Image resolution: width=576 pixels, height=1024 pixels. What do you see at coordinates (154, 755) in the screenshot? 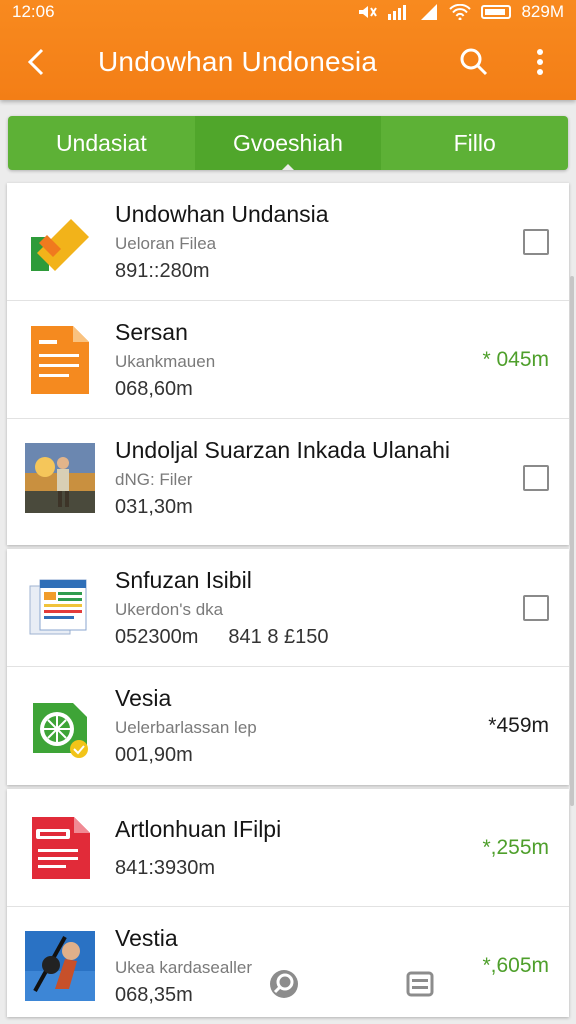
I see `file-meta: 001,90m` at bounding box center [154, 755].